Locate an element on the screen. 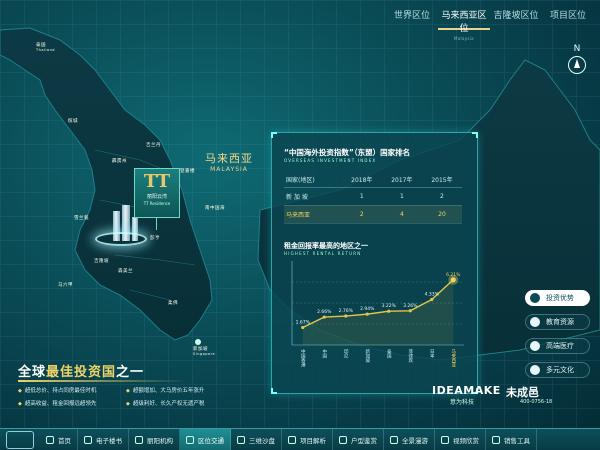  nav-sandtable: 三维沙盘 is located at coordinates (256, 439).